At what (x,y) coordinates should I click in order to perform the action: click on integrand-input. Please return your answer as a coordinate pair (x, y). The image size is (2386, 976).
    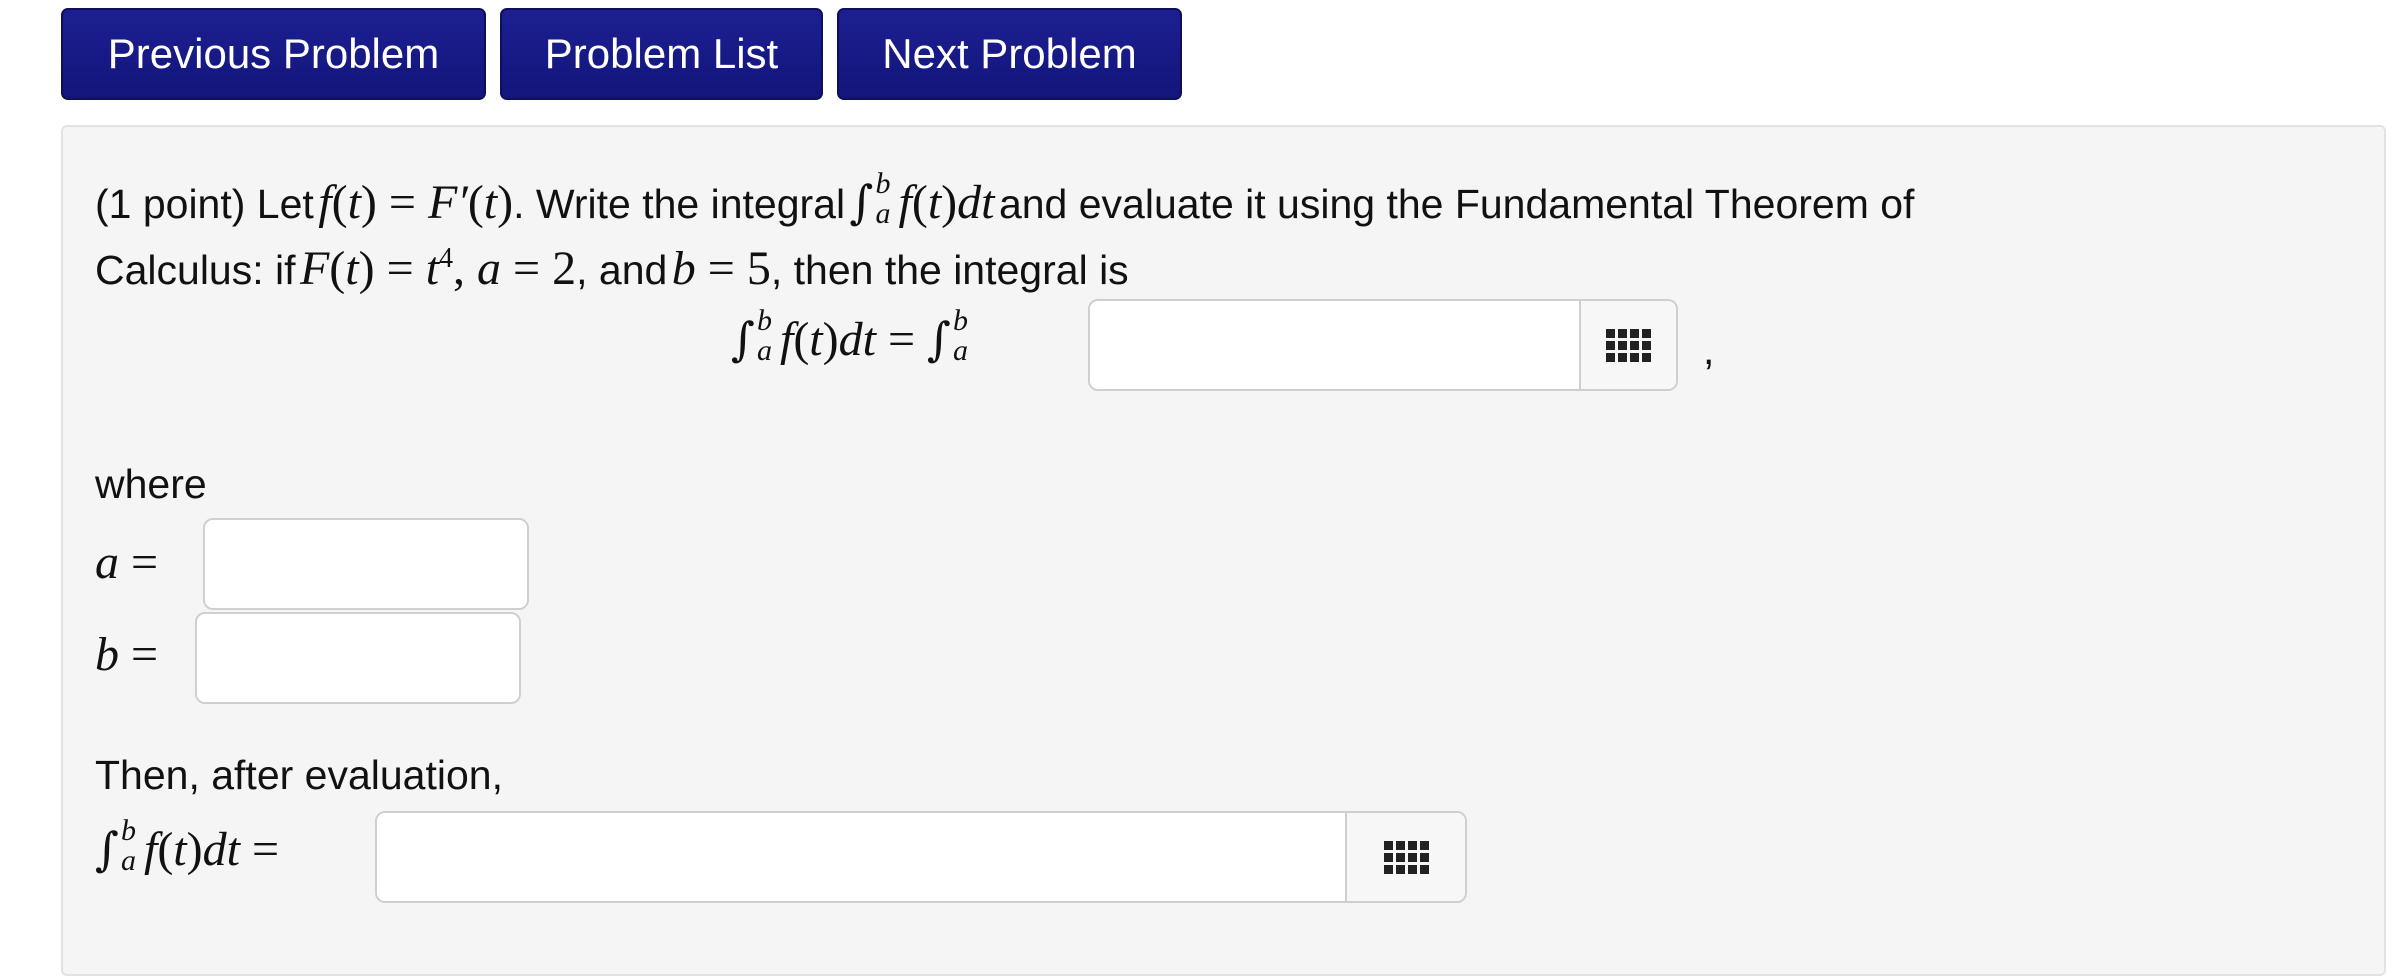
    Looking at the image, I should click on (1334, 345).